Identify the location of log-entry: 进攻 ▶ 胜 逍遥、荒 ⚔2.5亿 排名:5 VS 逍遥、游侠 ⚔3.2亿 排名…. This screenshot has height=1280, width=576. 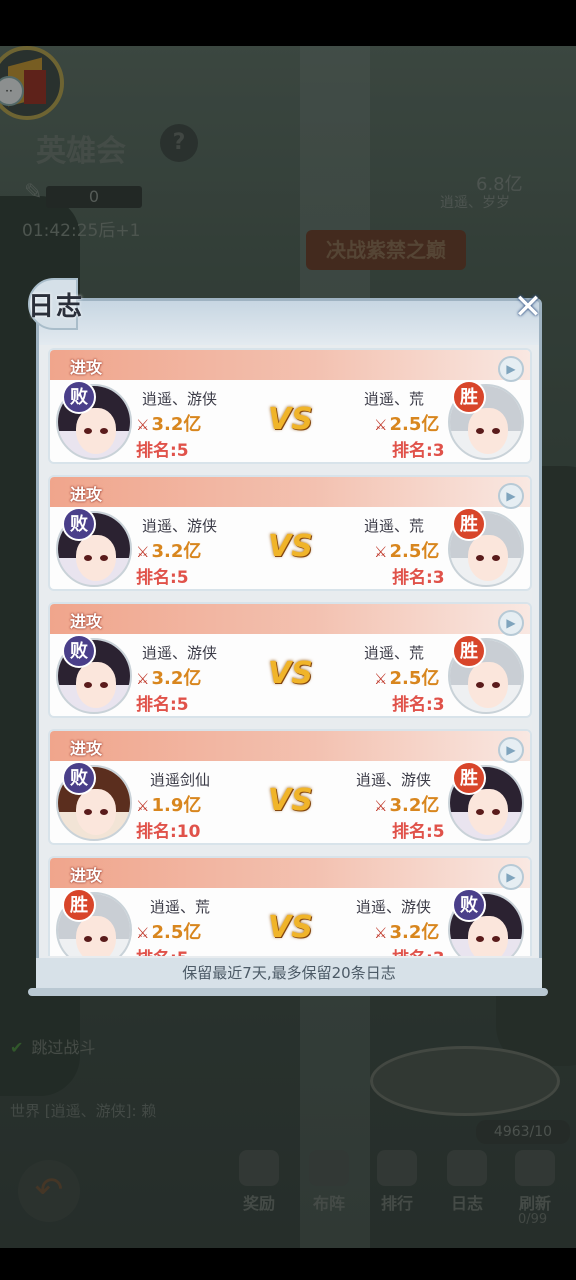
(290, 906).